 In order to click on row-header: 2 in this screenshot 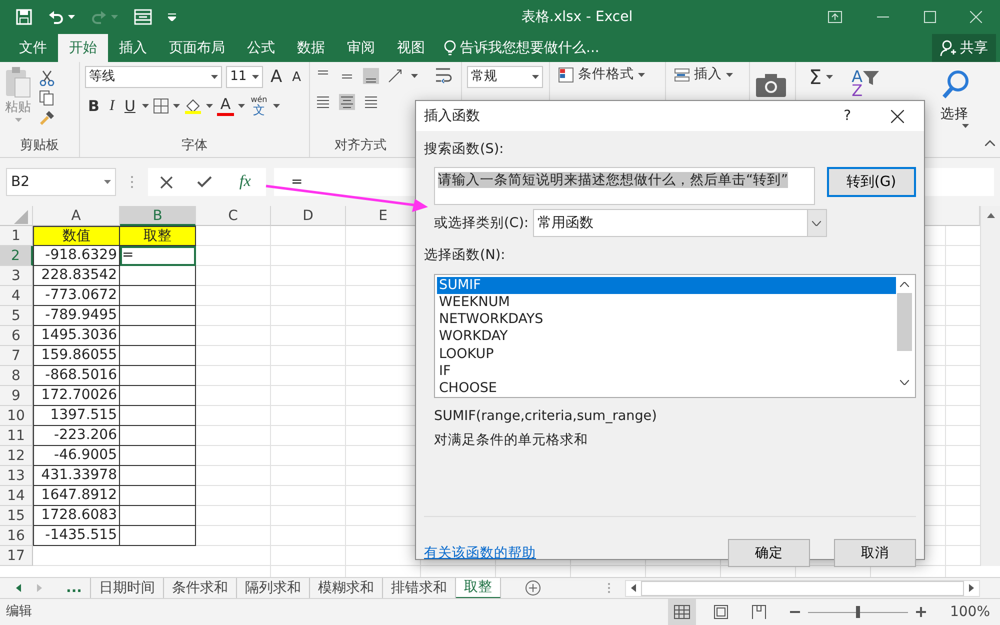, I will do `click(16, 256)`.